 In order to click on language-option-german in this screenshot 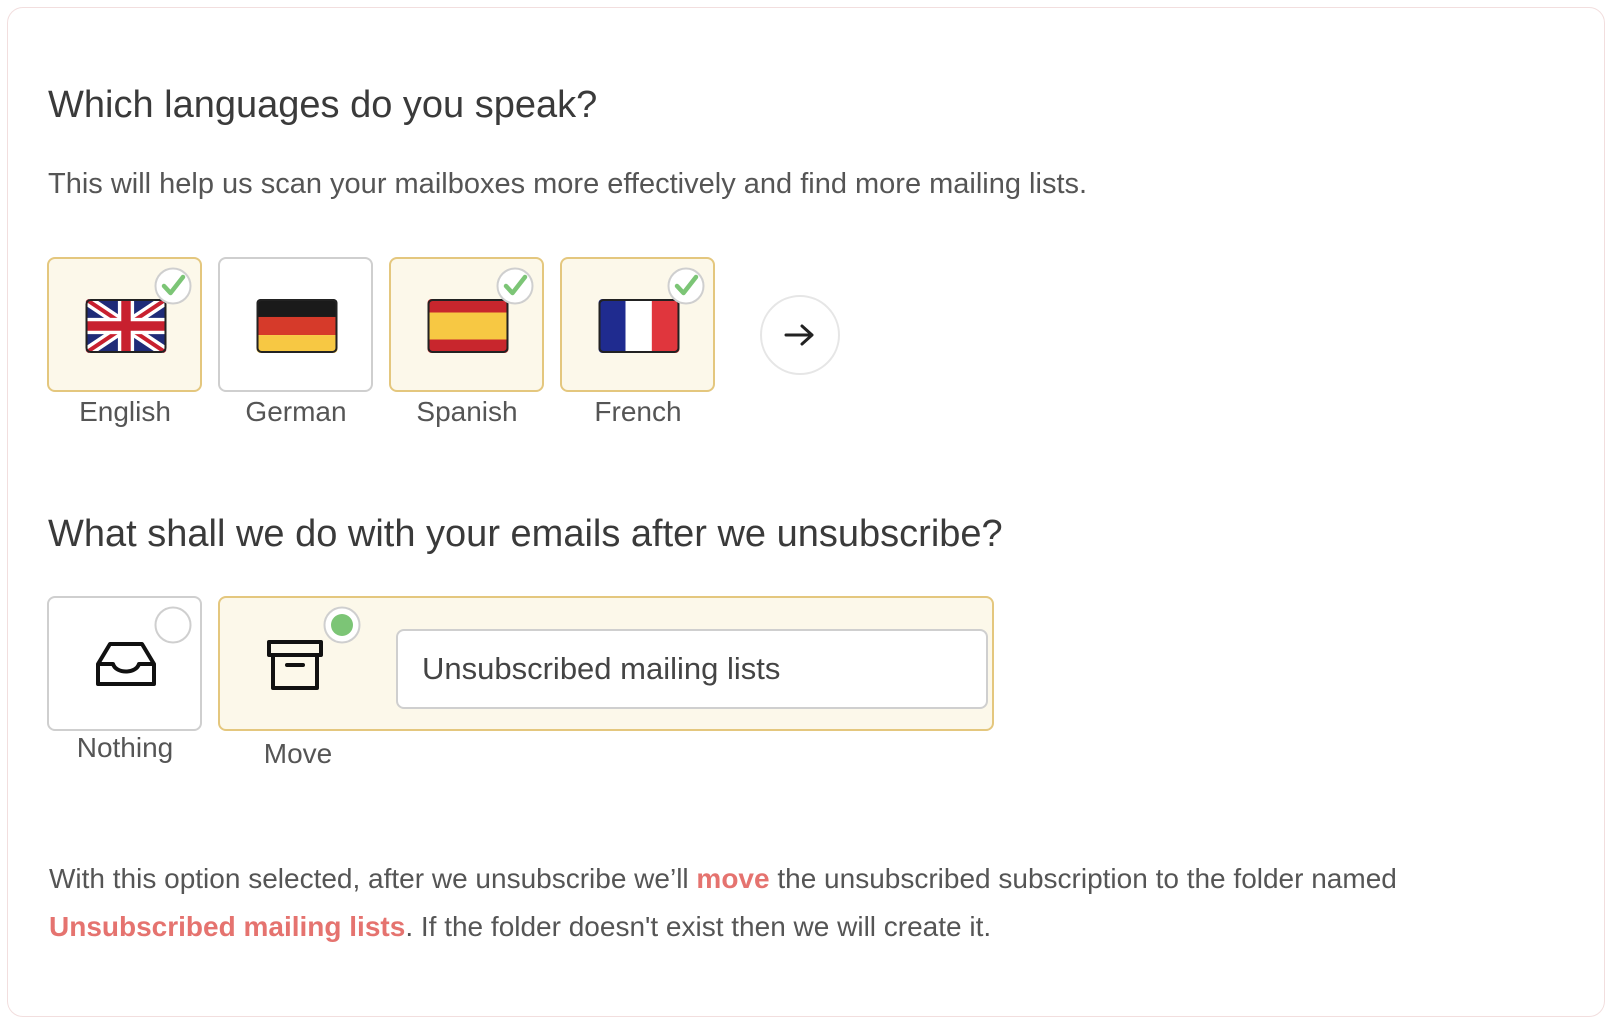, I will do `click(295, 324)`.